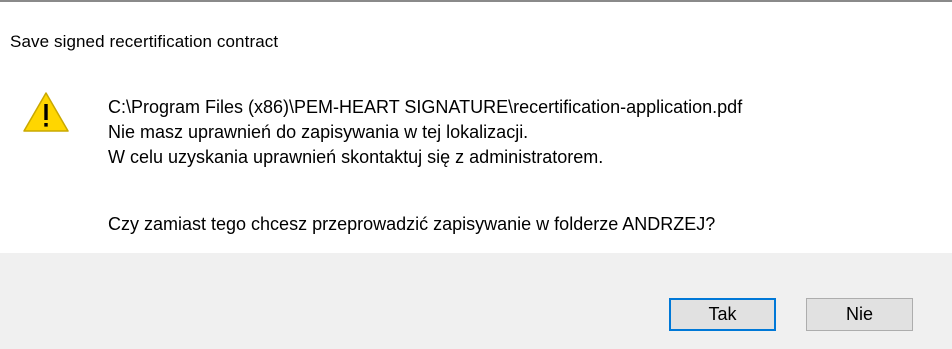 This screenshot has width=952, height=349. Describe the element at coordinates (144, 41) in the screenshot. I see `dialog-title: Save signed recertification contract` at that location.